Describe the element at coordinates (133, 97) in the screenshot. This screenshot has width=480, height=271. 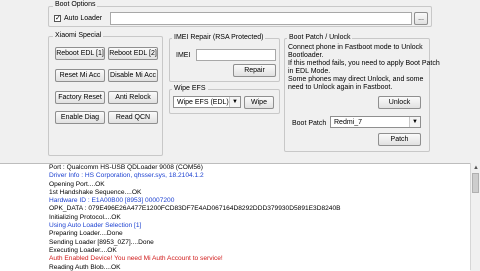
I see `anti-relock-button: Anti Relock` at that location.